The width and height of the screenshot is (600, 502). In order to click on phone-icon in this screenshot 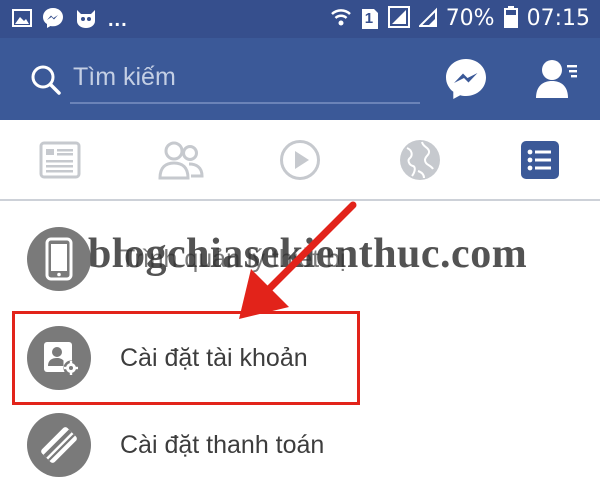, I will do `click(59, 259)`.